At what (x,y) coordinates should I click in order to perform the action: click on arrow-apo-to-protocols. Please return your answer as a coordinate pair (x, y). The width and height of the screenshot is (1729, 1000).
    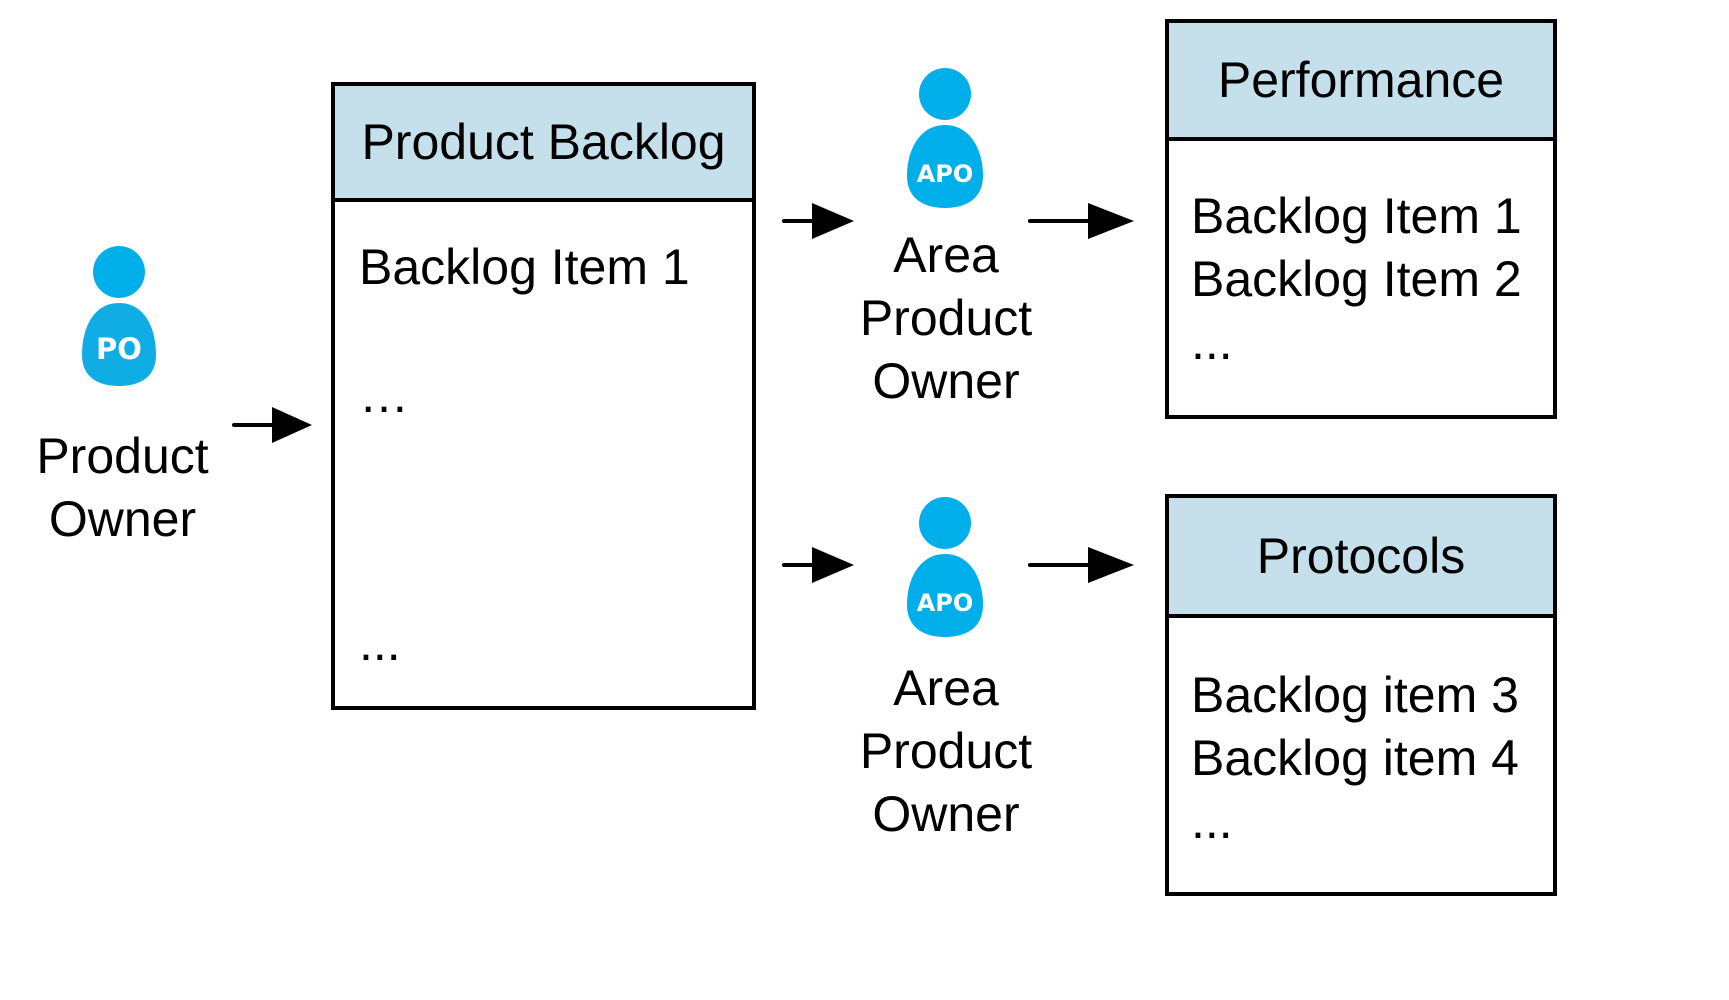
    Looking at the image, I should click on (1081, 565).